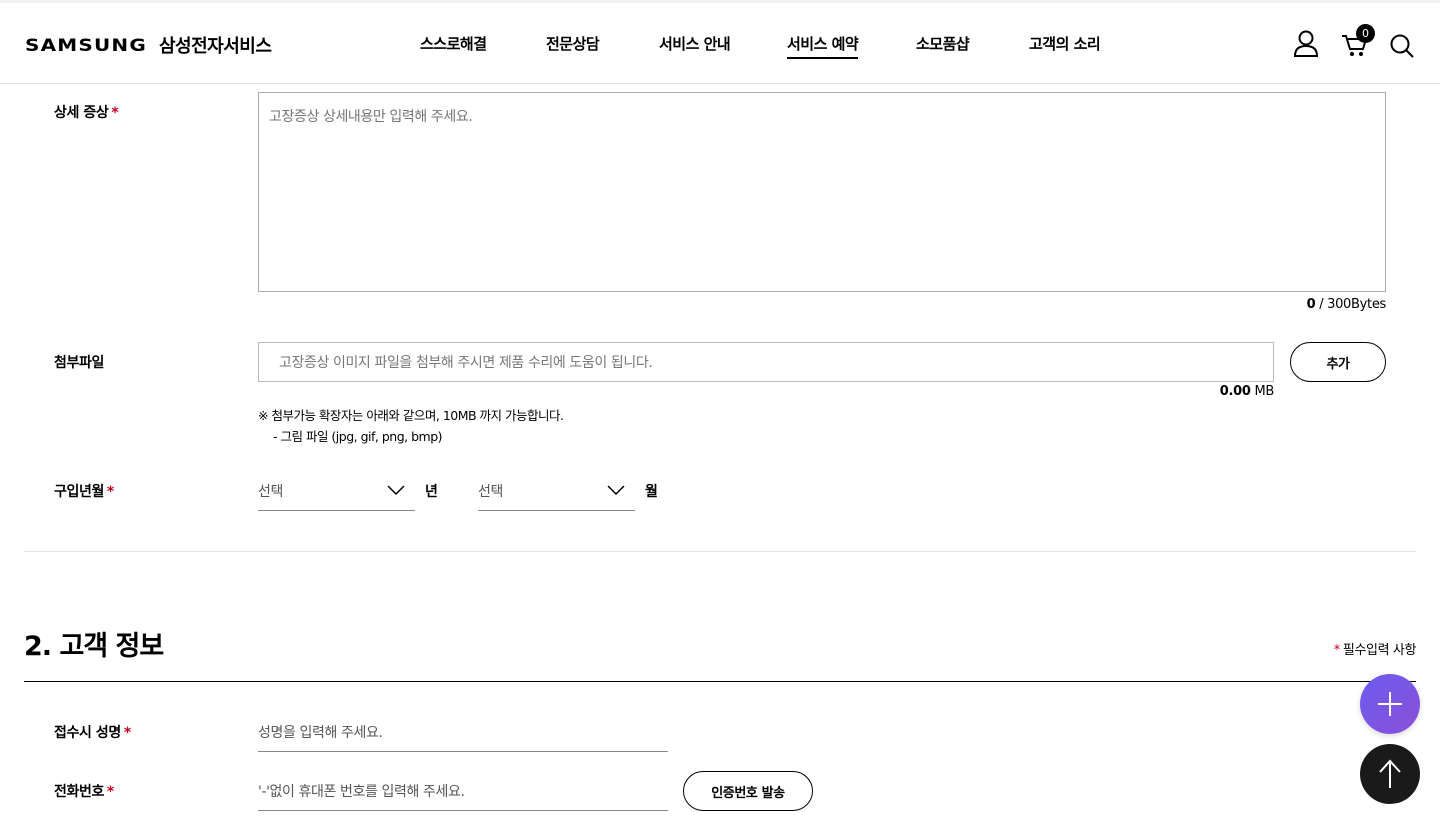 The image size is (1440, 824). I want to click on user-icon, so click(1307, 44).